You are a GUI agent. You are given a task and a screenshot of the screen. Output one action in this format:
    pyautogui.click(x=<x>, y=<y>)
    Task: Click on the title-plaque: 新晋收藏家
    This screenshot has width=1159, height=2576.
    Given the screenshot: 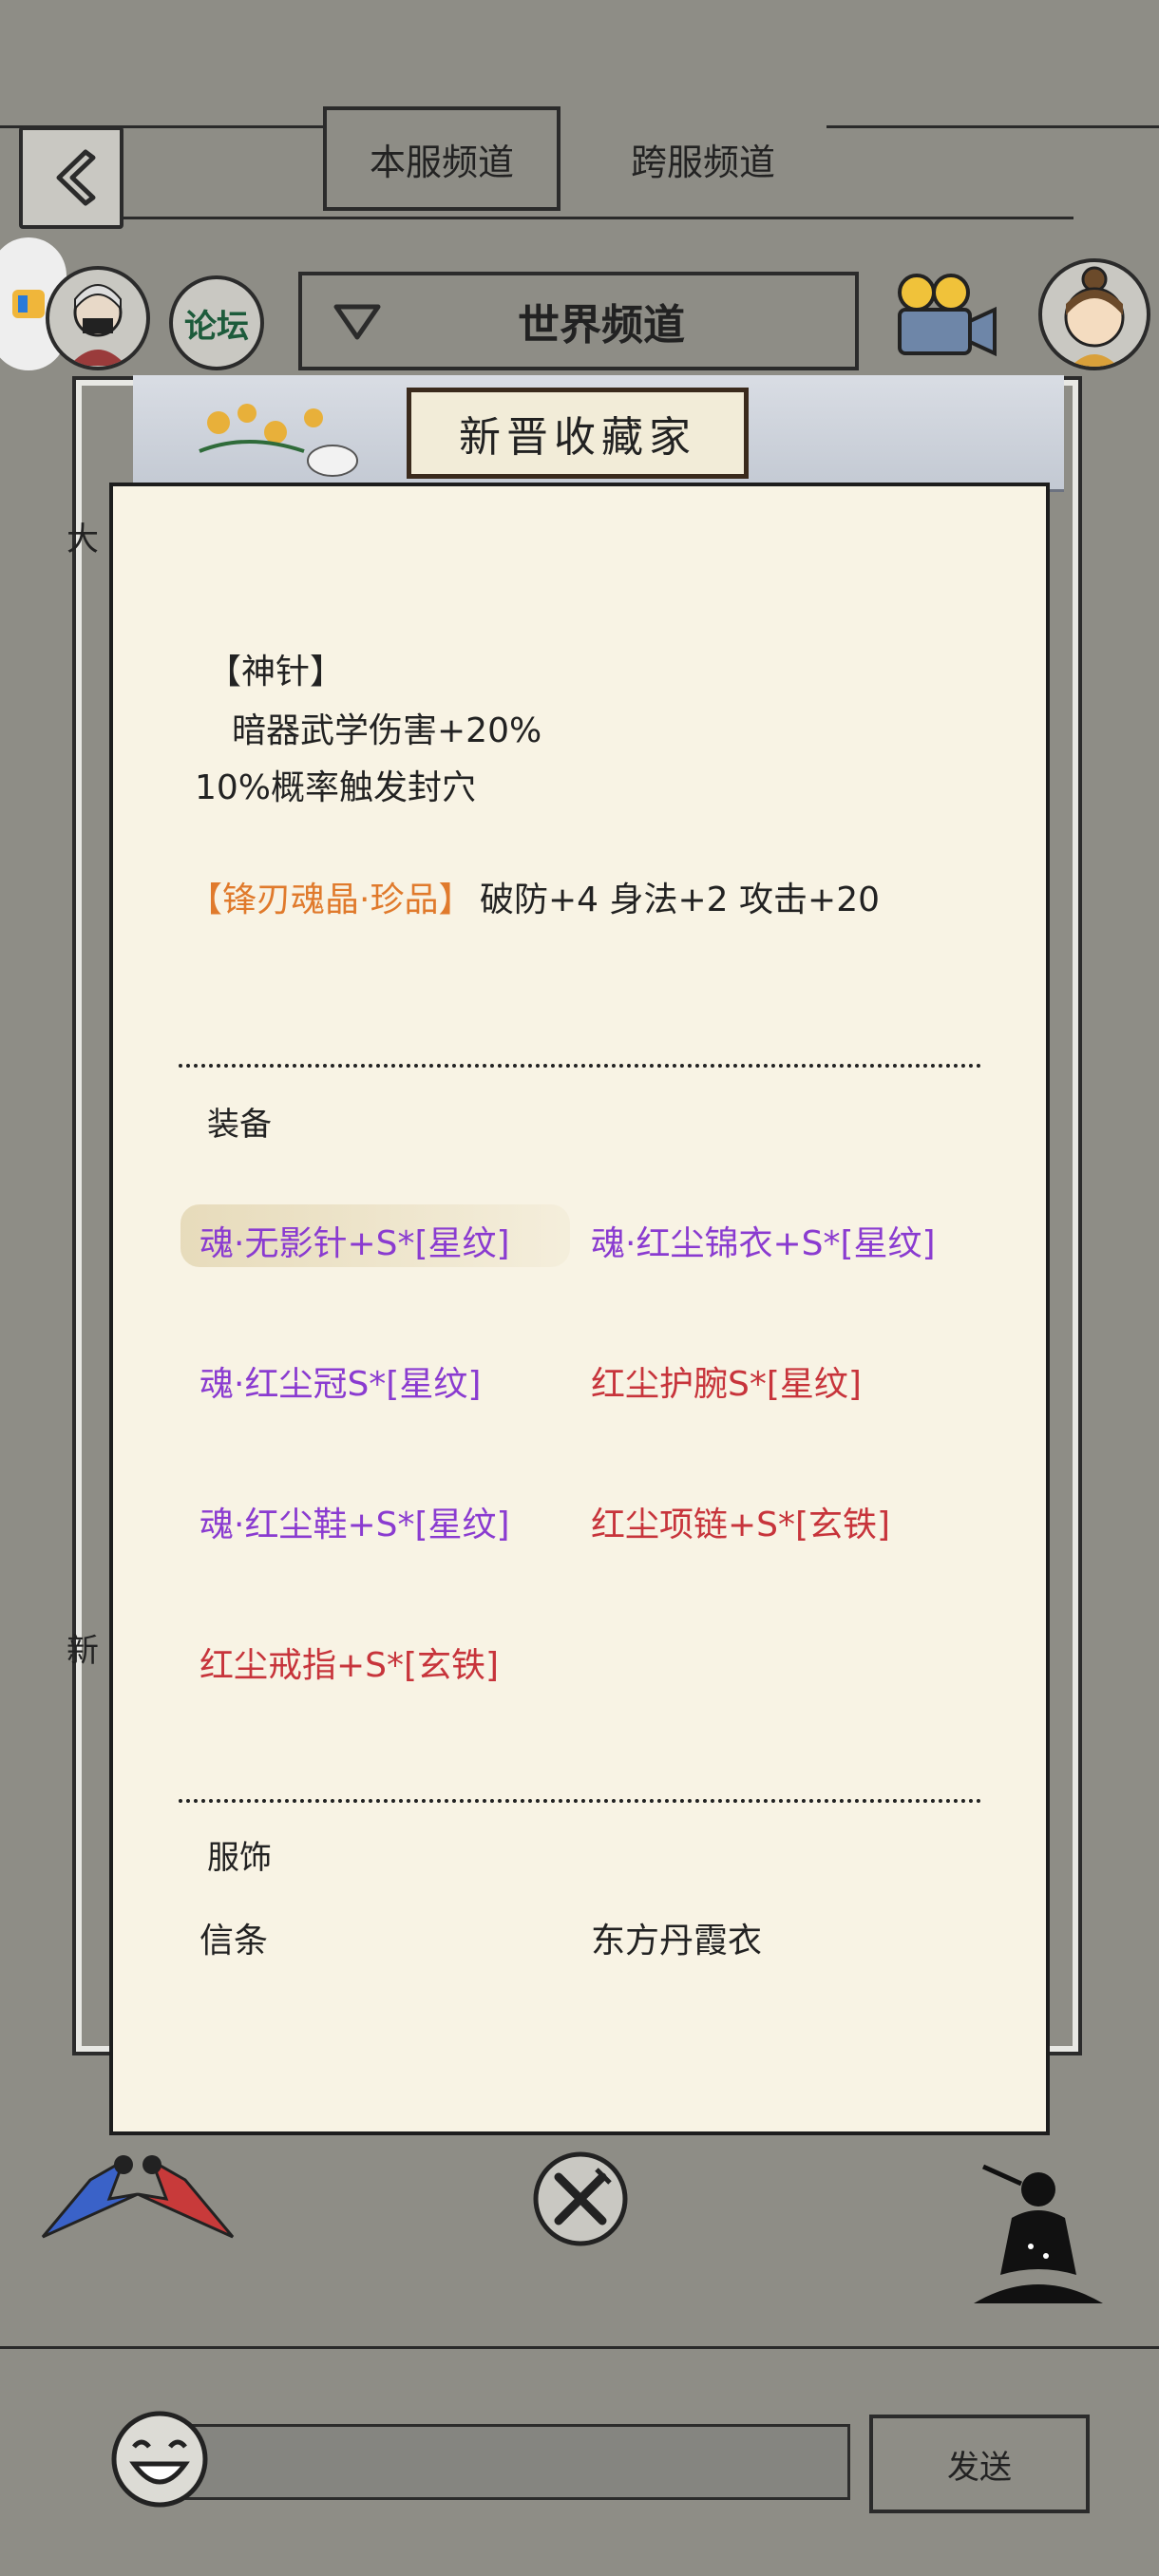 What is the action you would take?
    pyautogui.click(x=578, y=433)
    